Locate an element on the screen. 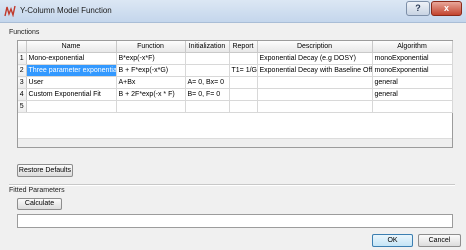  window-title: Y-Column Model Function is located at coordinates (66, 10).